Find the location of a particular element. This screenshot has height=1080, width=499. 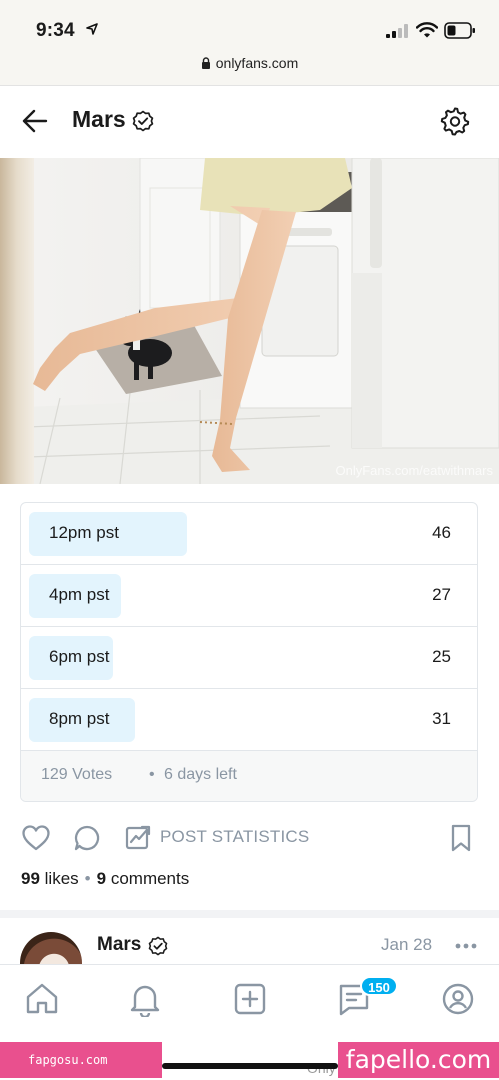

status-bar: 9:34 onlyfans.com is located at coordinates (249, 43).